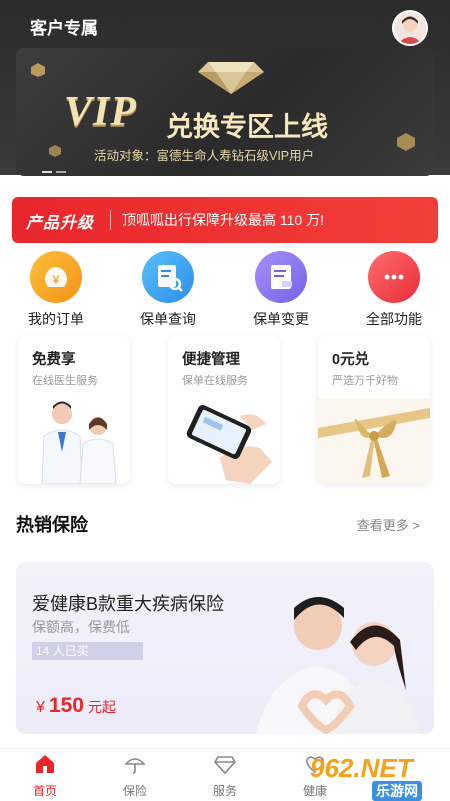 Image resolution: width=450 pixels, height=801 pixels. What do you see at coordinates (338, 665) in the screenshot?
I see `couple-heart-illustration` at bounding box center [338, 665].